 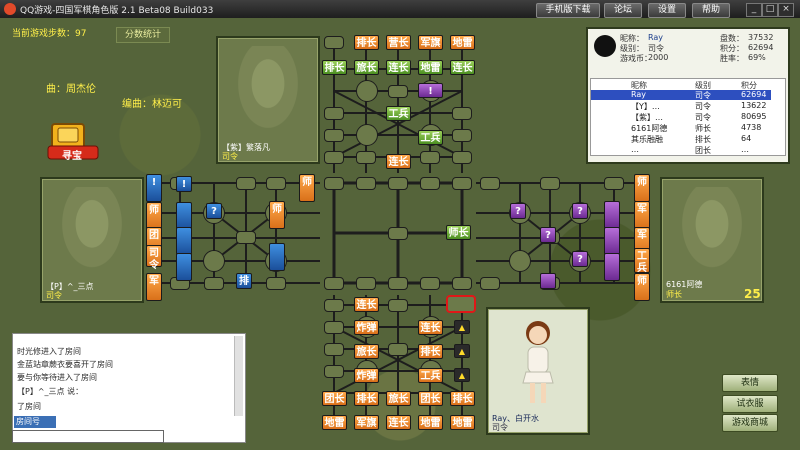 What do you see at coordinates (366, 422) in the screenshot?
I see `piece-south: 军旗` at bounding box center [366, 422].